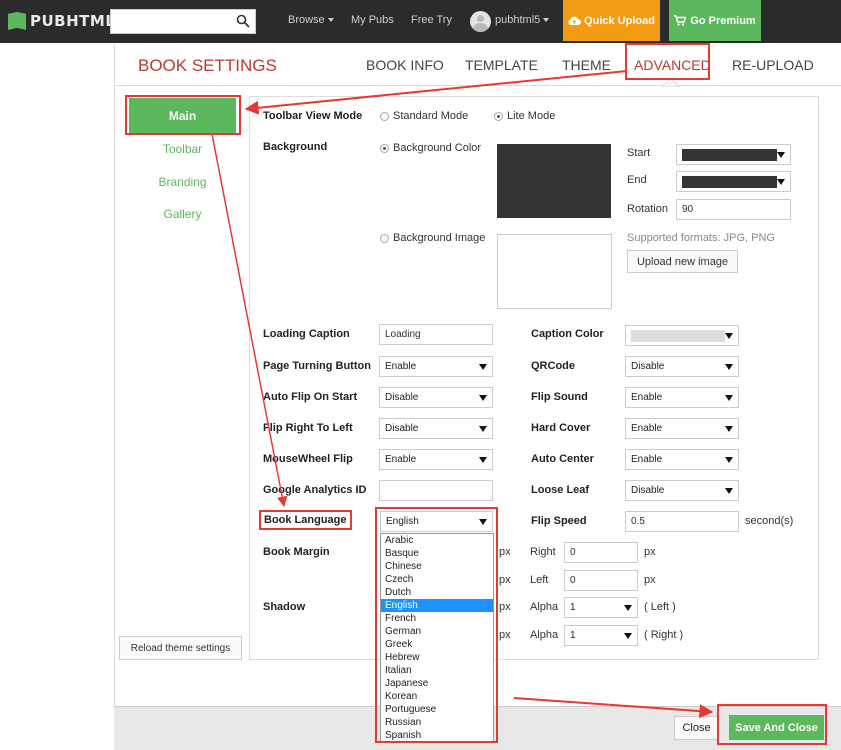 The height and width of the screenshot is (750, 841). Describe the element at coordinates (430, 148) in the screenshot. I see `background-color-radio: Background Color` at that location.